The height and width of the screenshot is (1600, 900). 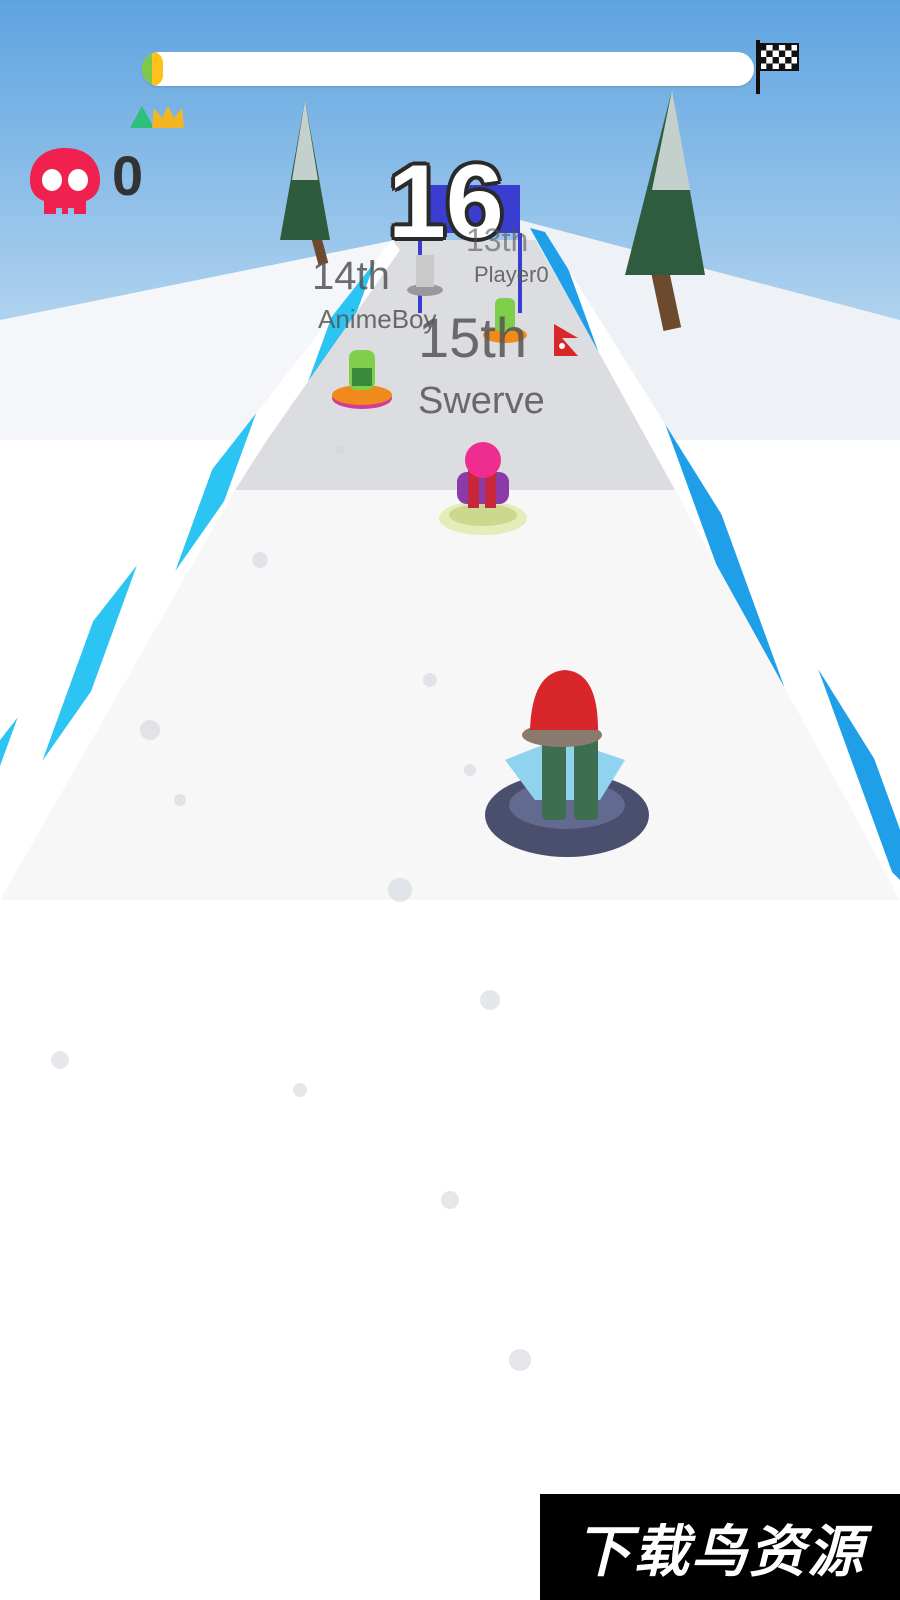 I want to click on racer-name-13: Player0, so click(x=511, y=274).